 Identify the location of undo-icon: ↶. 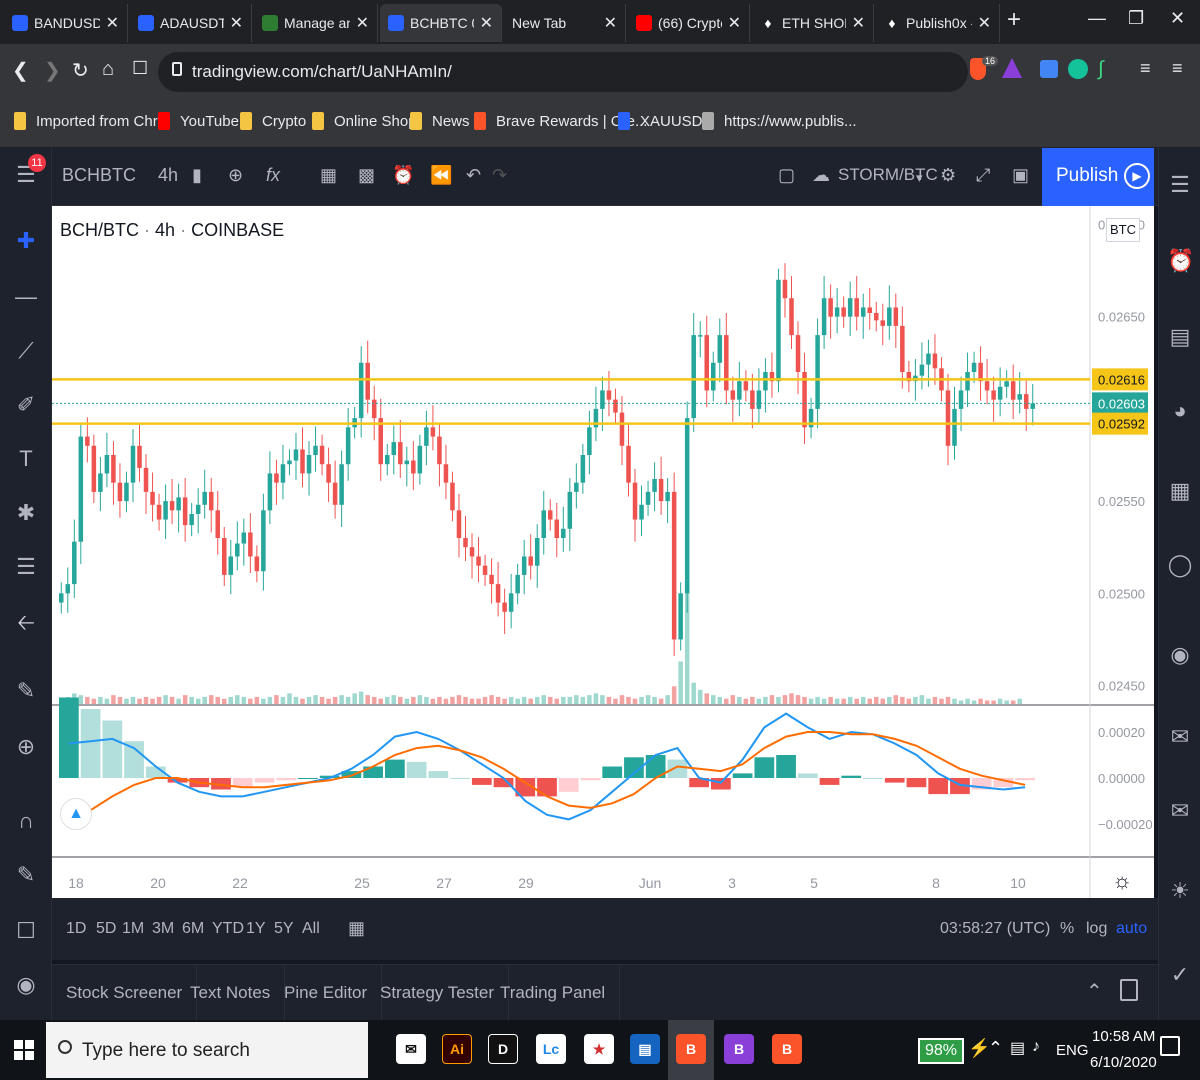
(473, 175).